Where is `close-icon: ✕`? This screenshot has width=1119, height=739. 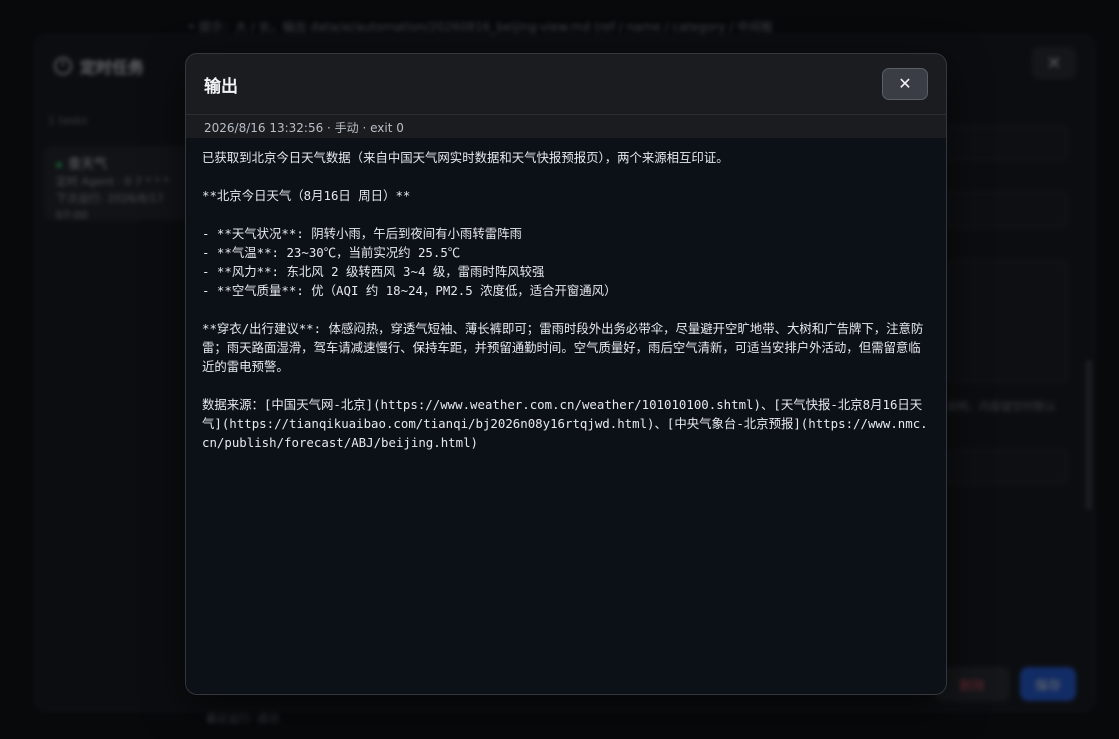 close-icon: ✕ is located at coordinates (905, 83).